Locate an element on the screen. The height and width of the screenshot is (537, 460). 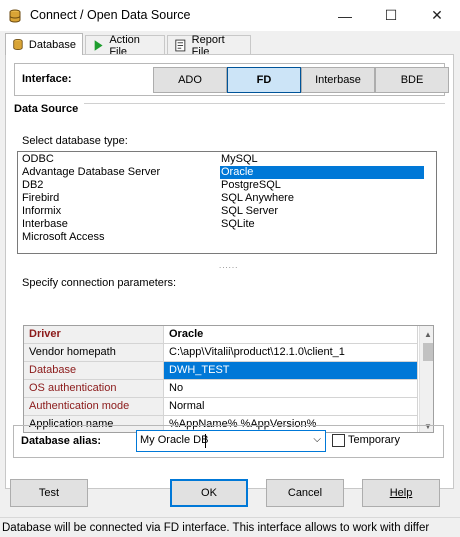
list-item: SQL Anywhere is located at coordinates (322, 198).